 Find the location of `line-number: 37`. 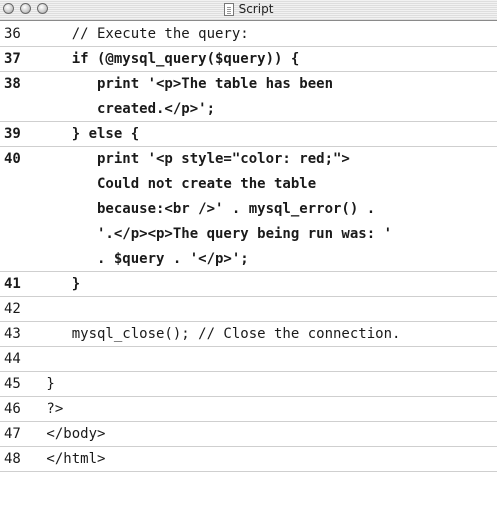

line-number: 37 is located at coordinates (12, 59).